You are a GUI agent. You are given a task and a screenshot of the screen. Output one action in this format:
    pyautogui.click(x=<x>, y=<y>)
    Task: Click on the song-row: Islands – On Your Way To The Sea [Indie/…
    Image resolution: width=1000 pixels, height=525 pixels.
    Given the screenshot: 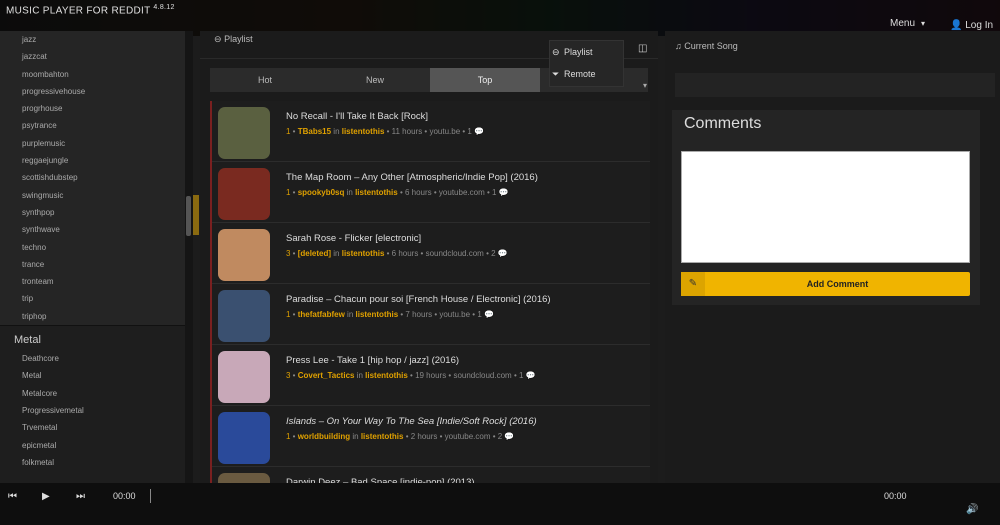 What is the action you would take?
    pyautogui.click(x=431, y=436)
    